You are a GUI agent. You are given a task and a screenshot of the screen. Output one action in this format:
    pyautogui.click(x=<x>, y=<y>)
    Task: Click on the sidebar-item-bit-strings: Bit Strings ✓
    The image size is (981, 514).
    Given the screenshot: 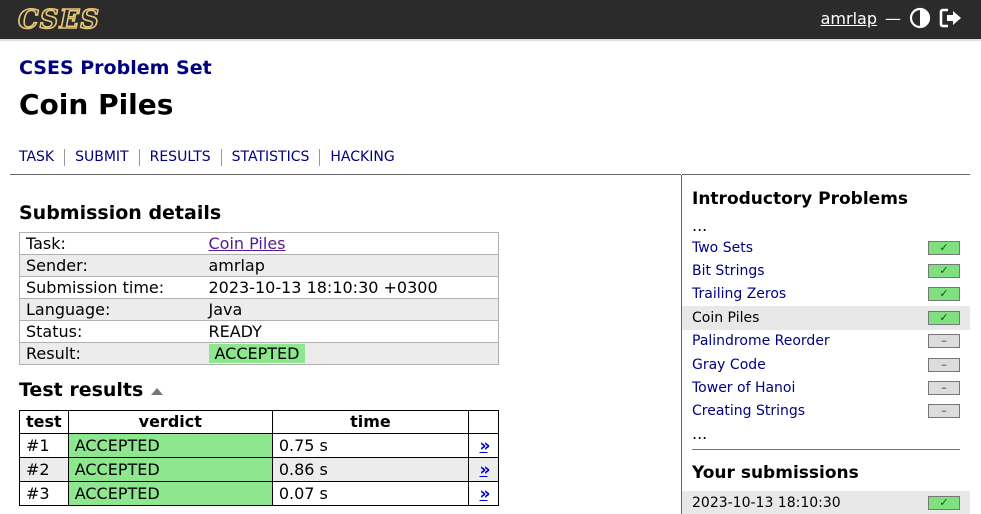 What is the action you would take?
    pyautogui.click(x=826, y=270)
    